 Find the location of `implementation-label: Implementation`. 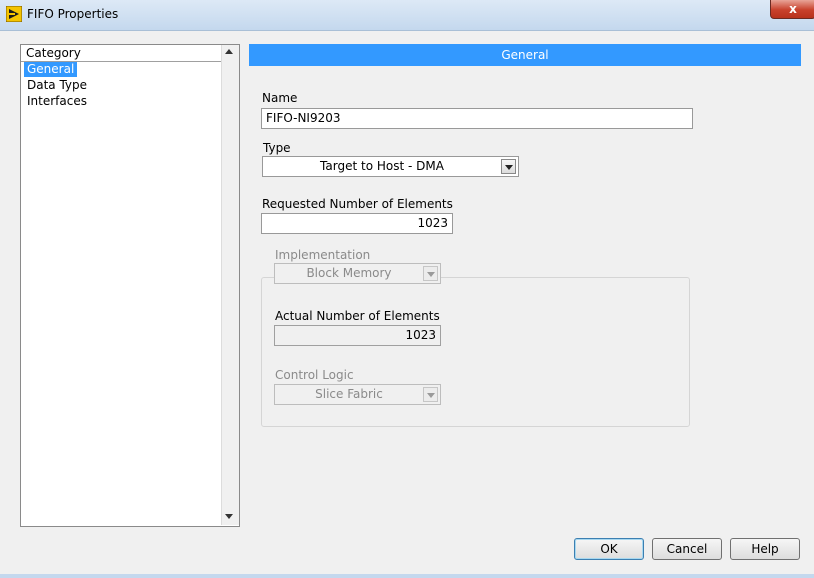

implementation-label: Implementation is located at coordinates (323, 255).